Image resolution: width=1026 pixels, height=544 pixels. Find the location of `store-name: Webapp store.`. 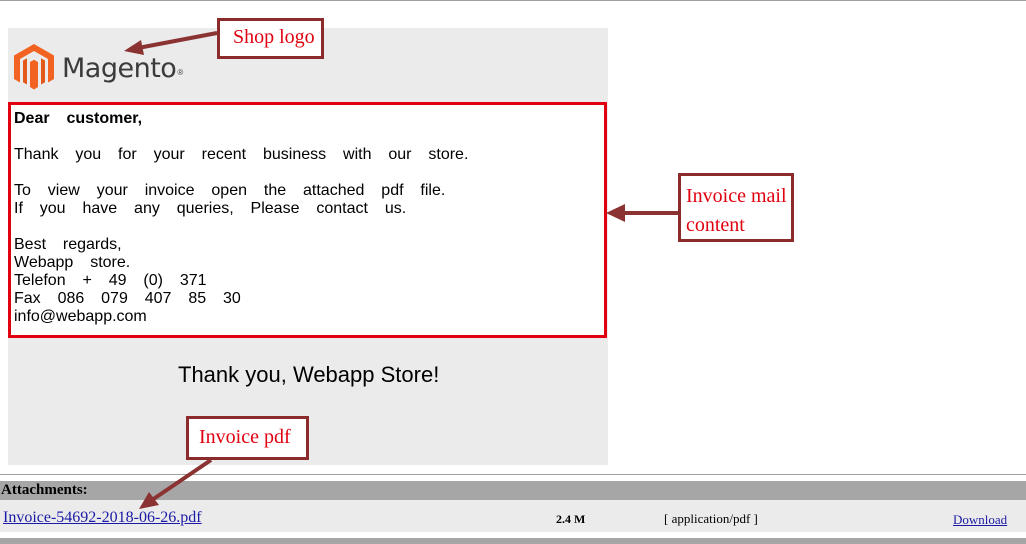

store-name: Webapp store. is located at coordinates (72, 262).